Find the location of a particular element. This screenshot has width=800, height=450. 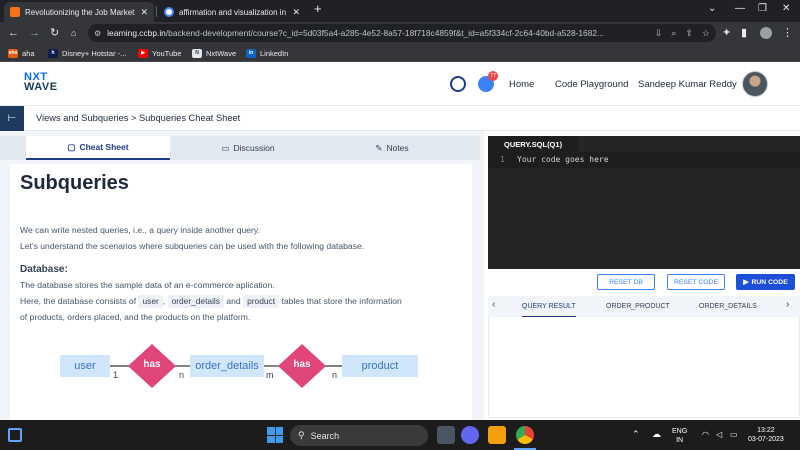

zoom-icon: ⌕ is located at coordinates (673, 33).